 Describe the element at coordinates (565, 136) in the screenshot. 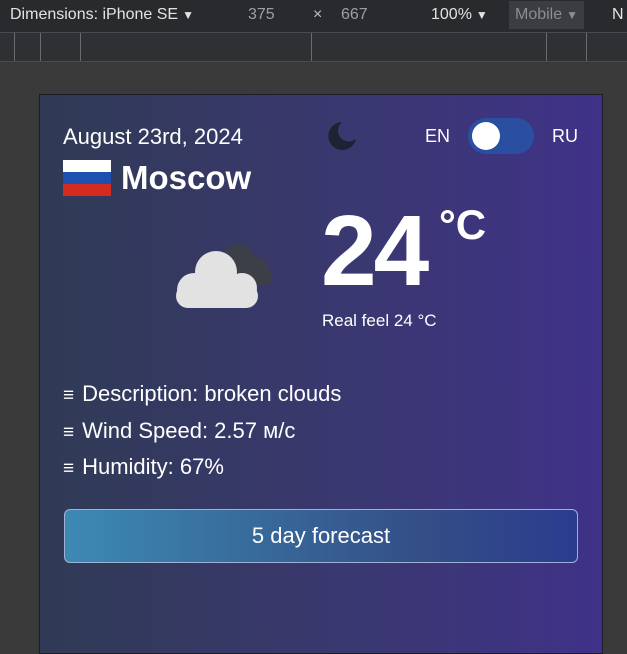

I see `language-ru-label: RU` at that location.